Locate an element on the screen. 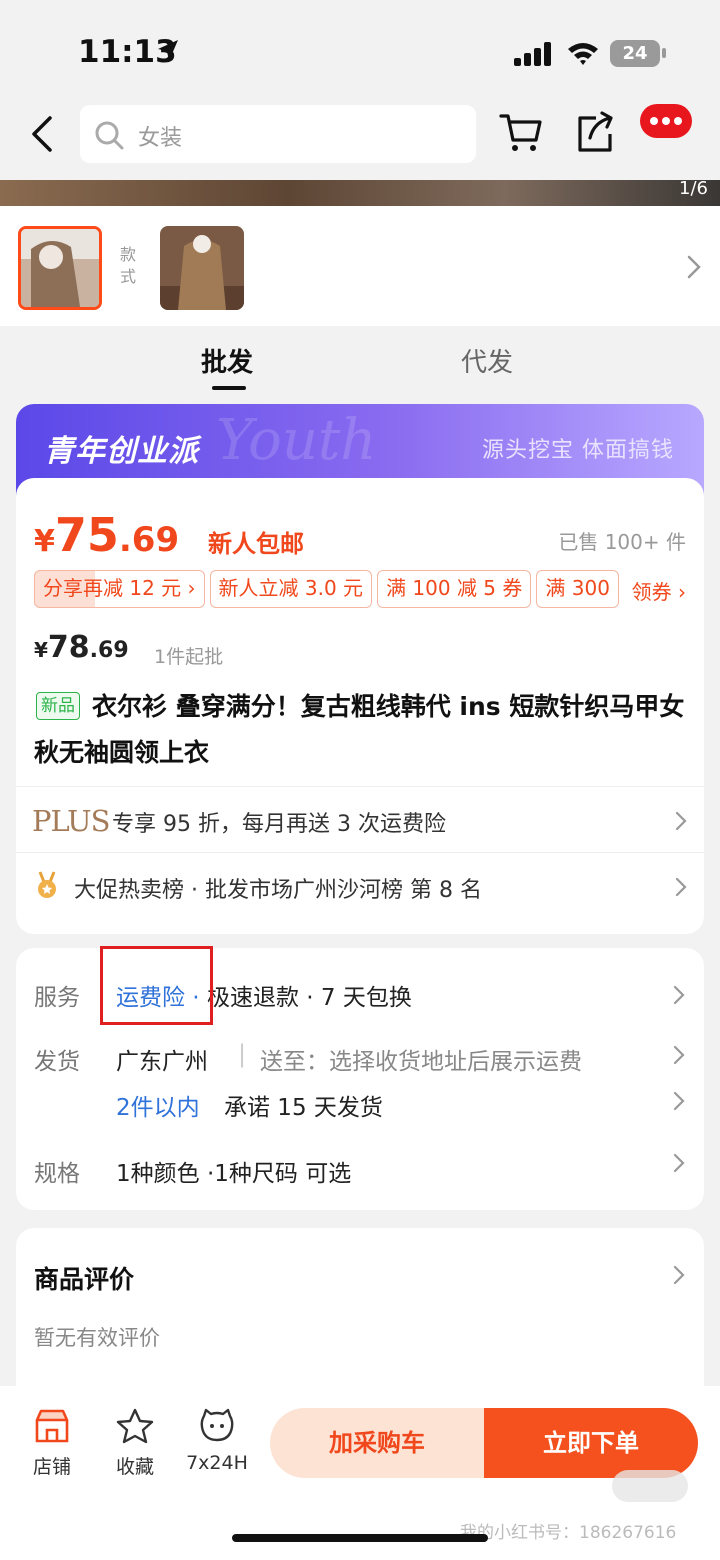 The image size is (720, 1560). add-to-cart-button: 加采购车 is located at coordinates (377, 1443).